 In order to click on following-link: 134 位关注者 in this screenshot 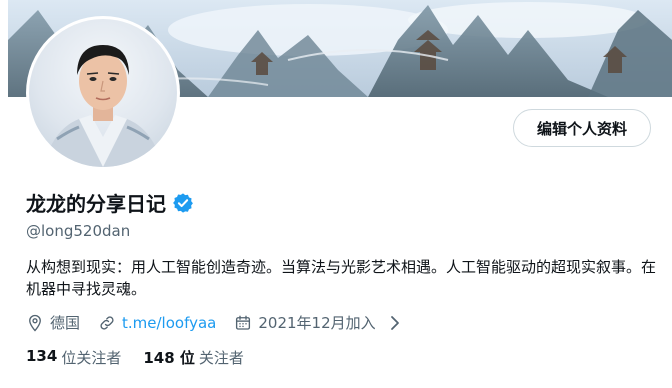, I will do `click(73, 357)`.